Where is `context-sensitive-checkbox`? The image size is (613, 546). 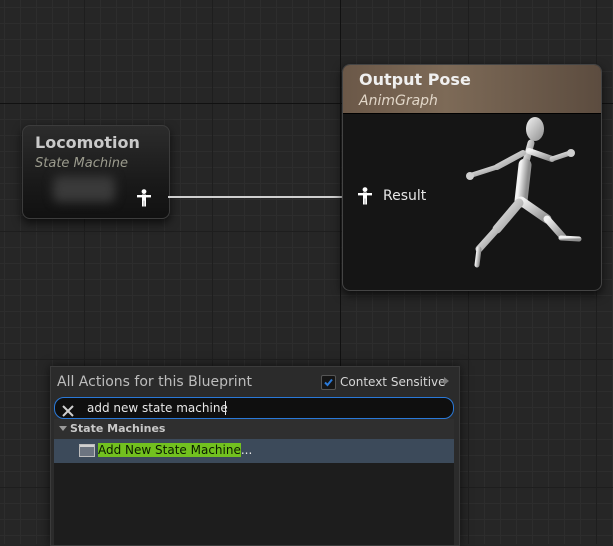 context-sensitive-checkbox is located at coordinates (328, 382).